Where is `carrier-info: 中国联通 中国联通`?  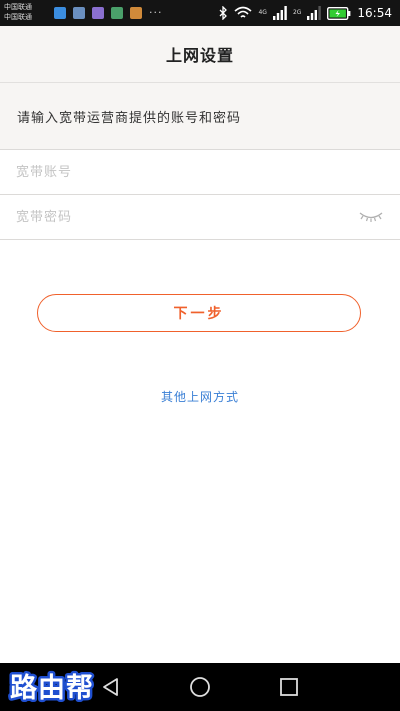 carrier-info: 中国联通 中国联通 is located at coordinates (18, 12).